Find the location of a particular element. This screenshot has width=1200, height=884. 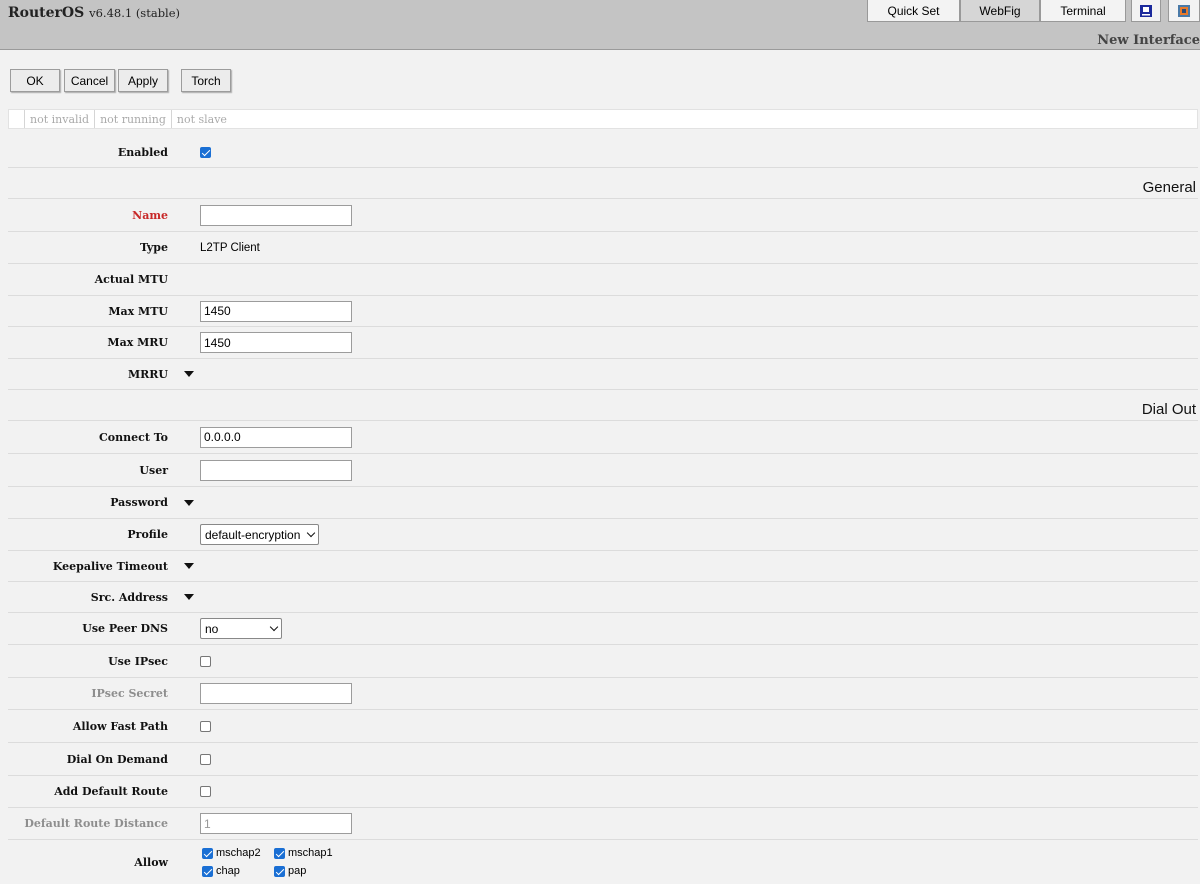

mrru-expand-icon is located at coordinates (189, 374).